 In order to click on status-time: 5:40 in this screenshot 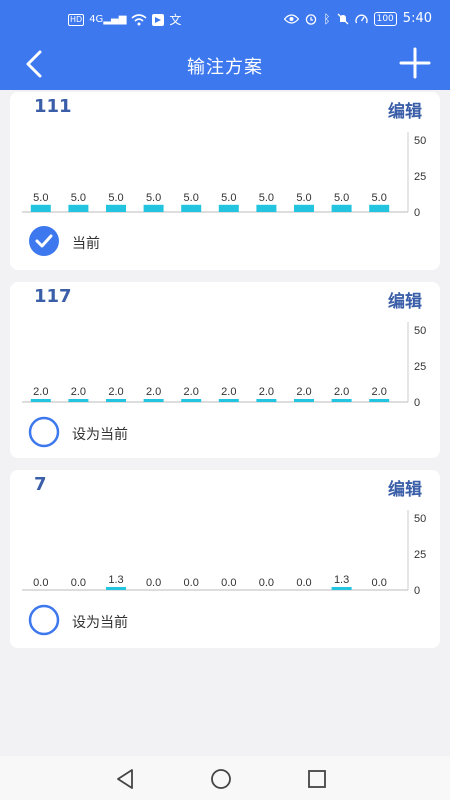, I will do `click(417, 18)`.